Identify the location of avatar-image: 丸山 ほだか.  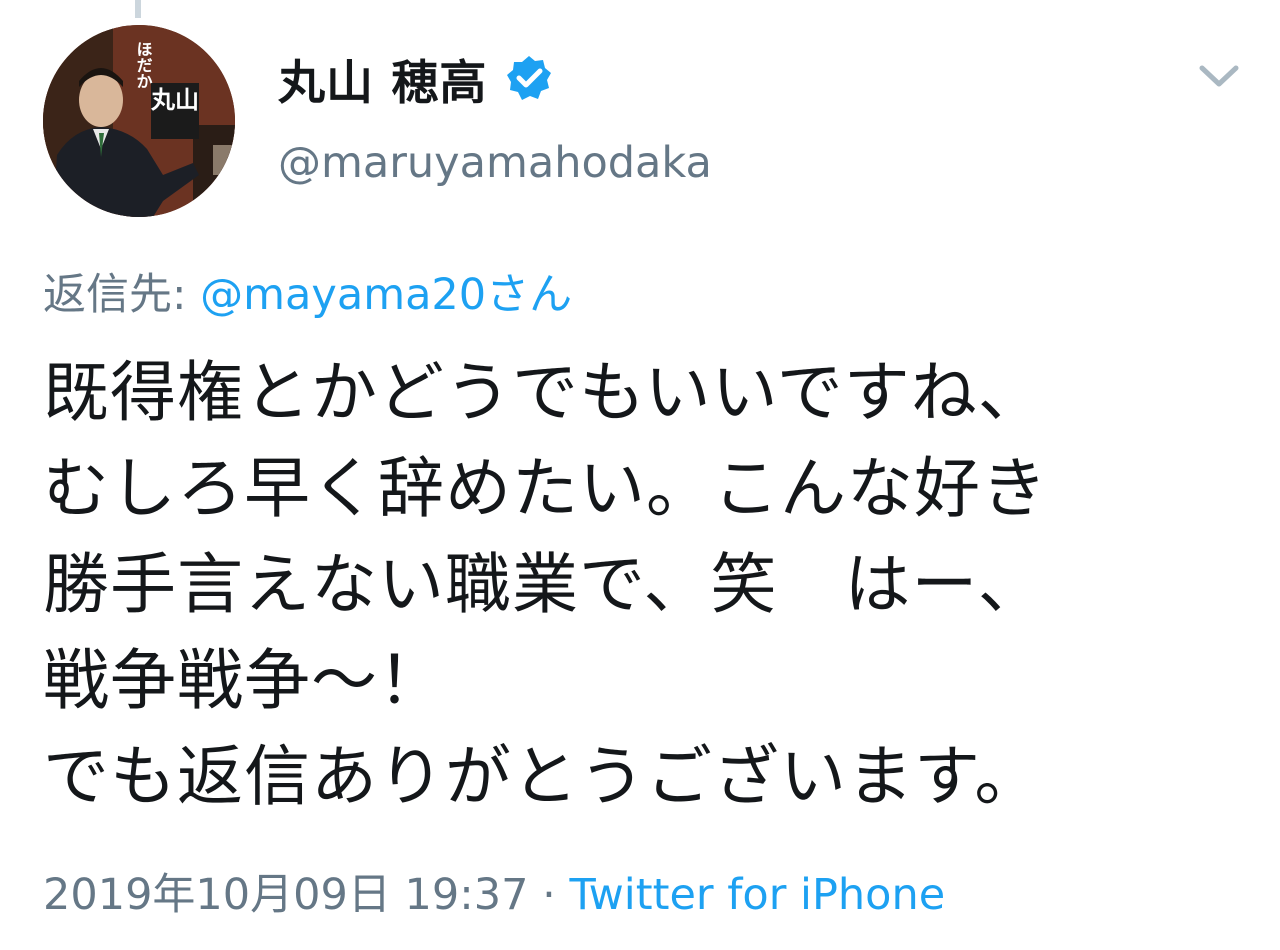
(139, 121).